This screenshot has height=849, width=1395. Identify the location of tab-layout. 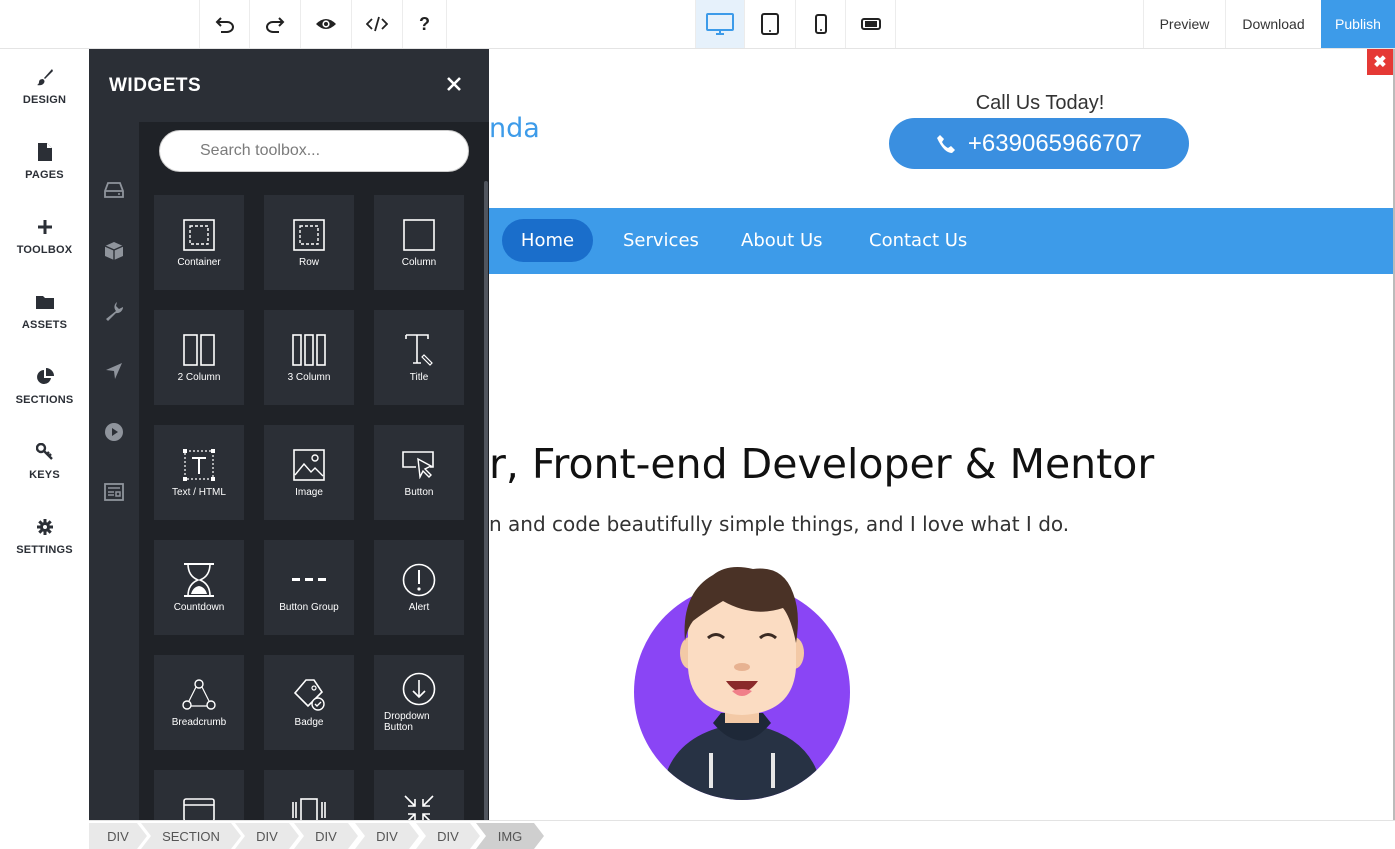
(114, 190).